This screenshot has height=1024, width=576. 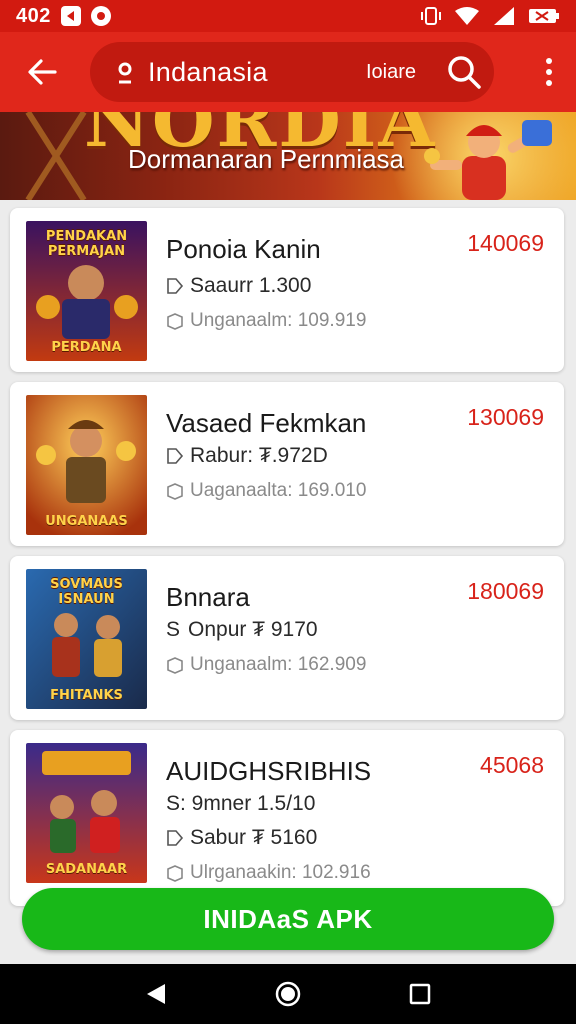 I want to click on app-name: Ponoia Kanin, so click(x=243, y=249).